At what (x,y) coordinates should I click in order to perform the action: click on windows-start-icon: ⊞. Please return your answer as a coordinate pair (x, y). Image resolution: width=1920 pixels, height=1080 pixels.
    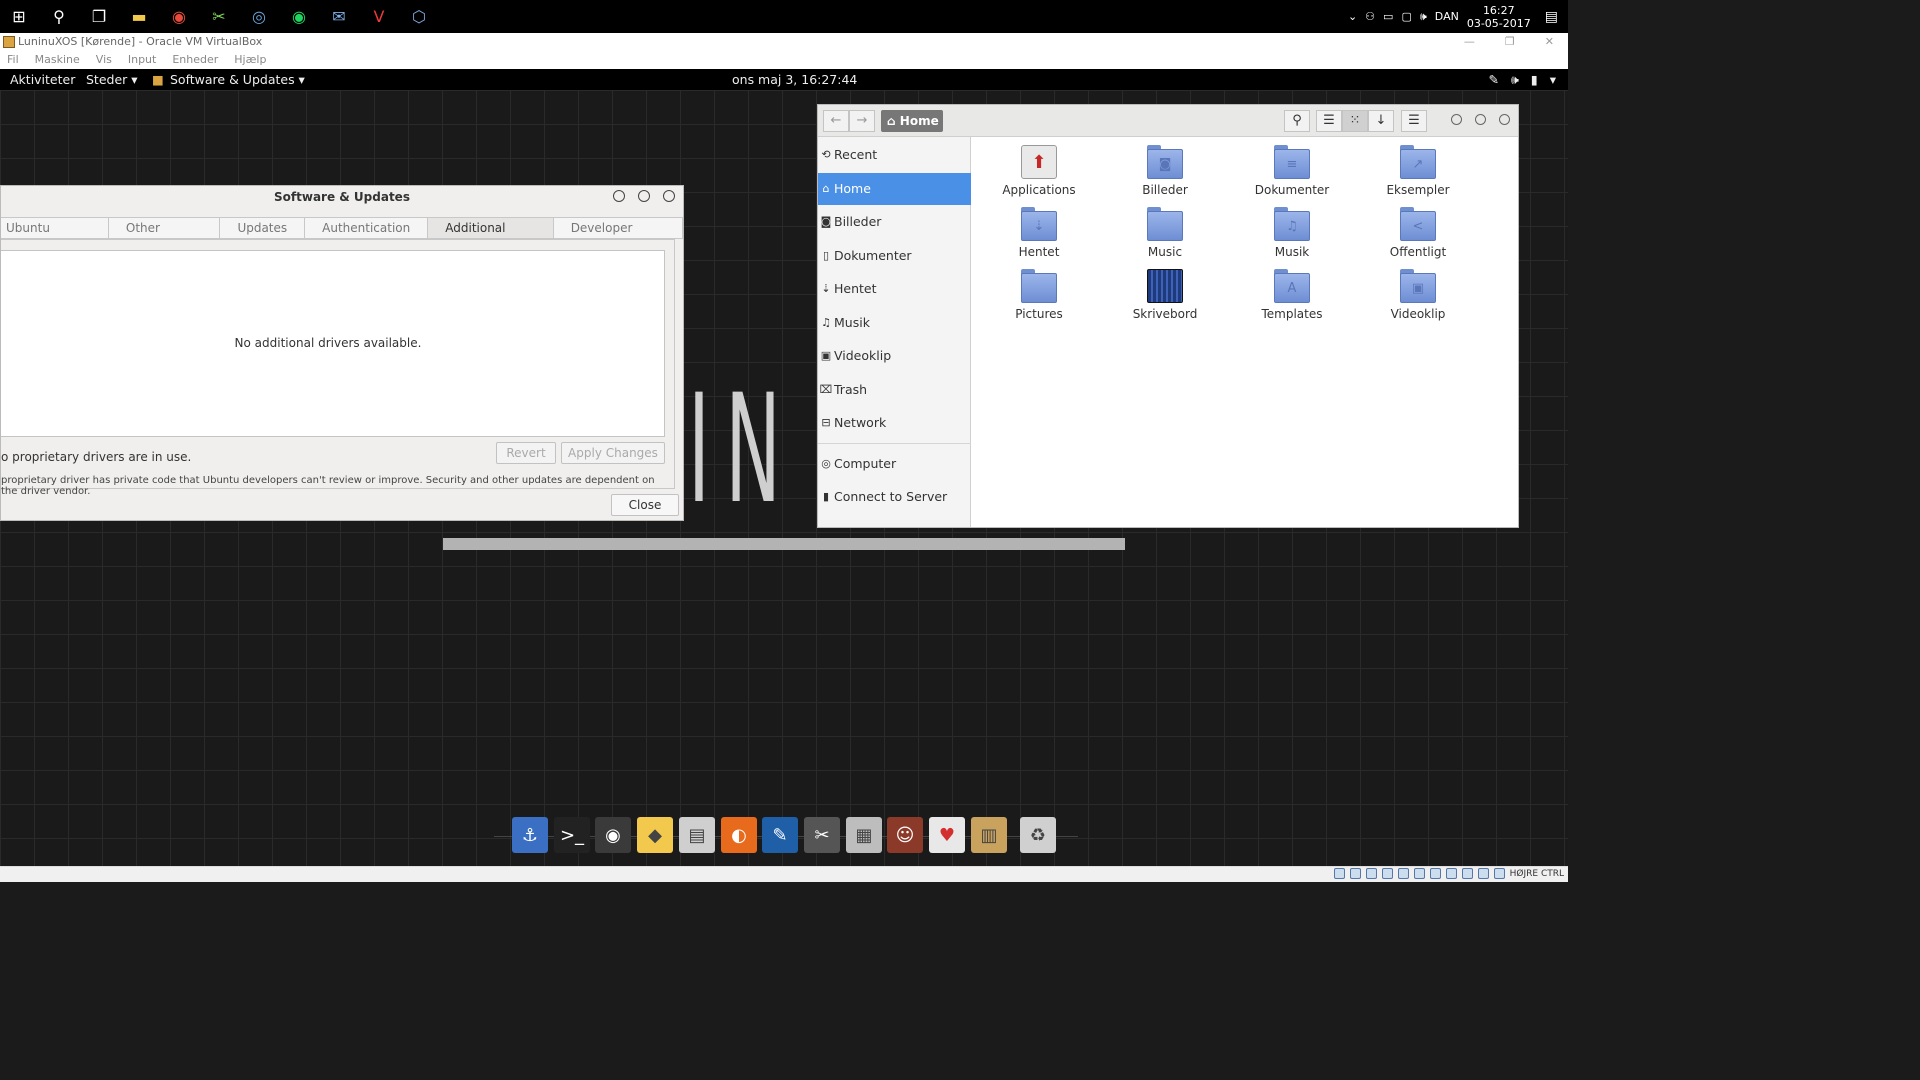
    Looking at the image, I should click on (19, 16).